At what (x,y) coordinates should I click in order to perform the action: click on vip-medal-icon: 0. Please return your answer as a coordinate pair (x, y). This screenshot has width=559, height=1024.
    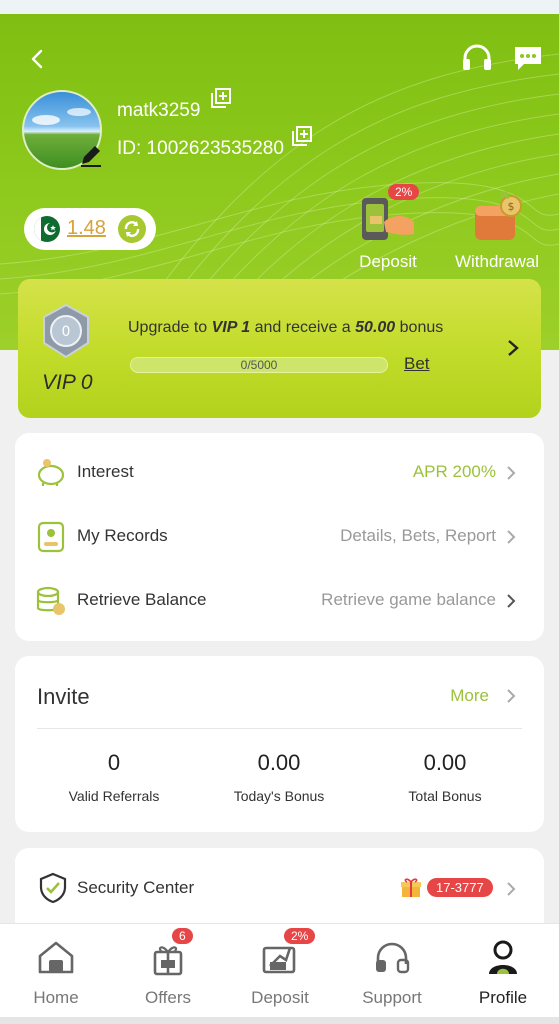
    Looking at the image, I should click on (66, 331).